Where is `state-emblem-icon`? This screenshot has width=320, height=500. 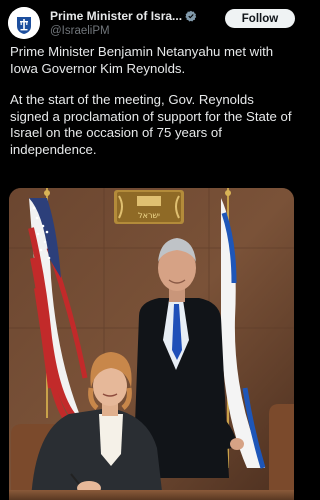 state-emblem-icon is located at coordinates (24, 23).